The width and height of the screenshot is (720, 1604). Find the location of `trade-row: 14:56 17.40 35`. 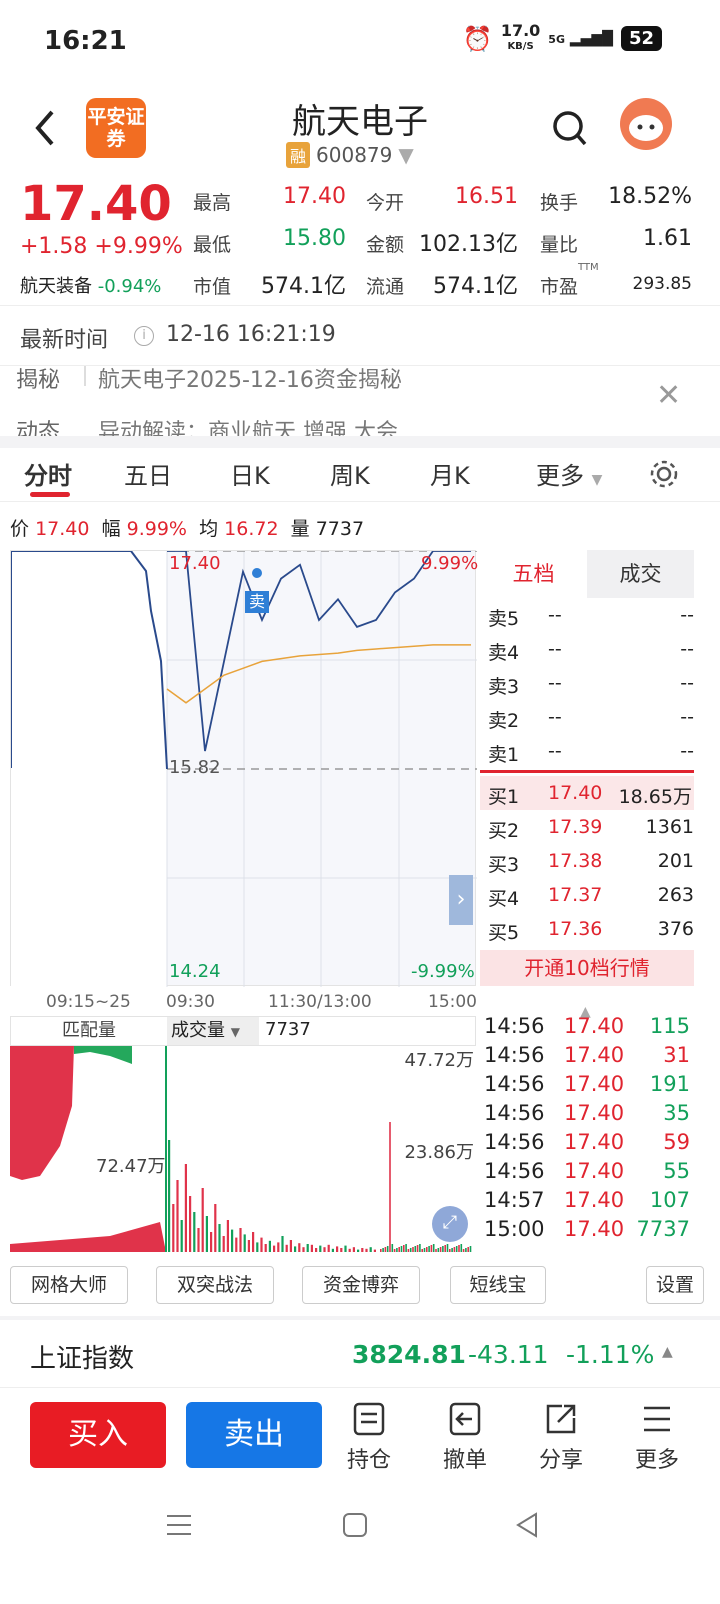

trade-row: 14:56 17.40 35 is located at coordinates (587, 1113).